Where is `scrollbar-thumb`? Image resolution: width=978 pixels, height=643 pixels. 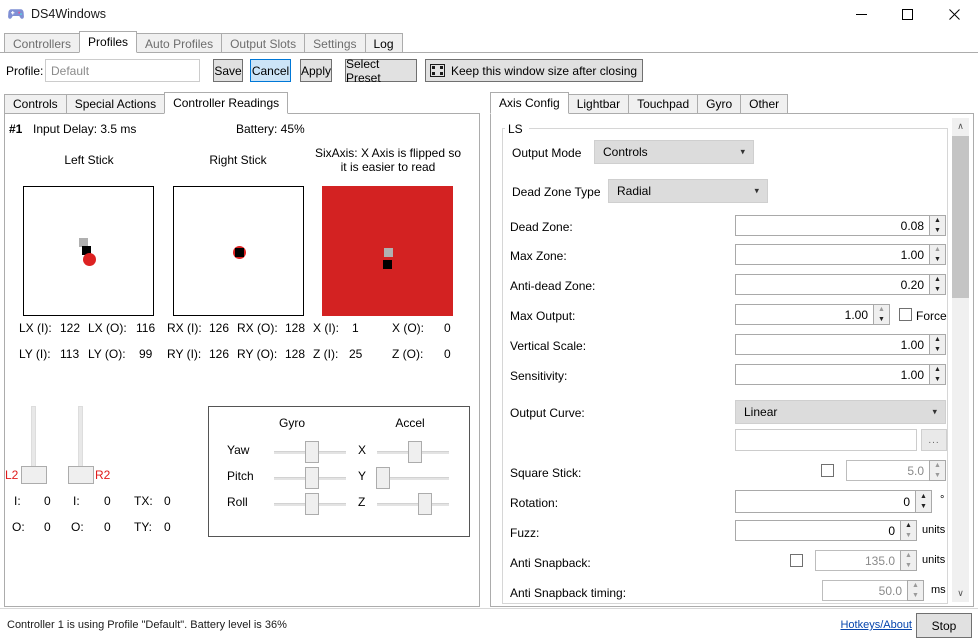
scrollbar-thumb is located at coordinates (960, 217).